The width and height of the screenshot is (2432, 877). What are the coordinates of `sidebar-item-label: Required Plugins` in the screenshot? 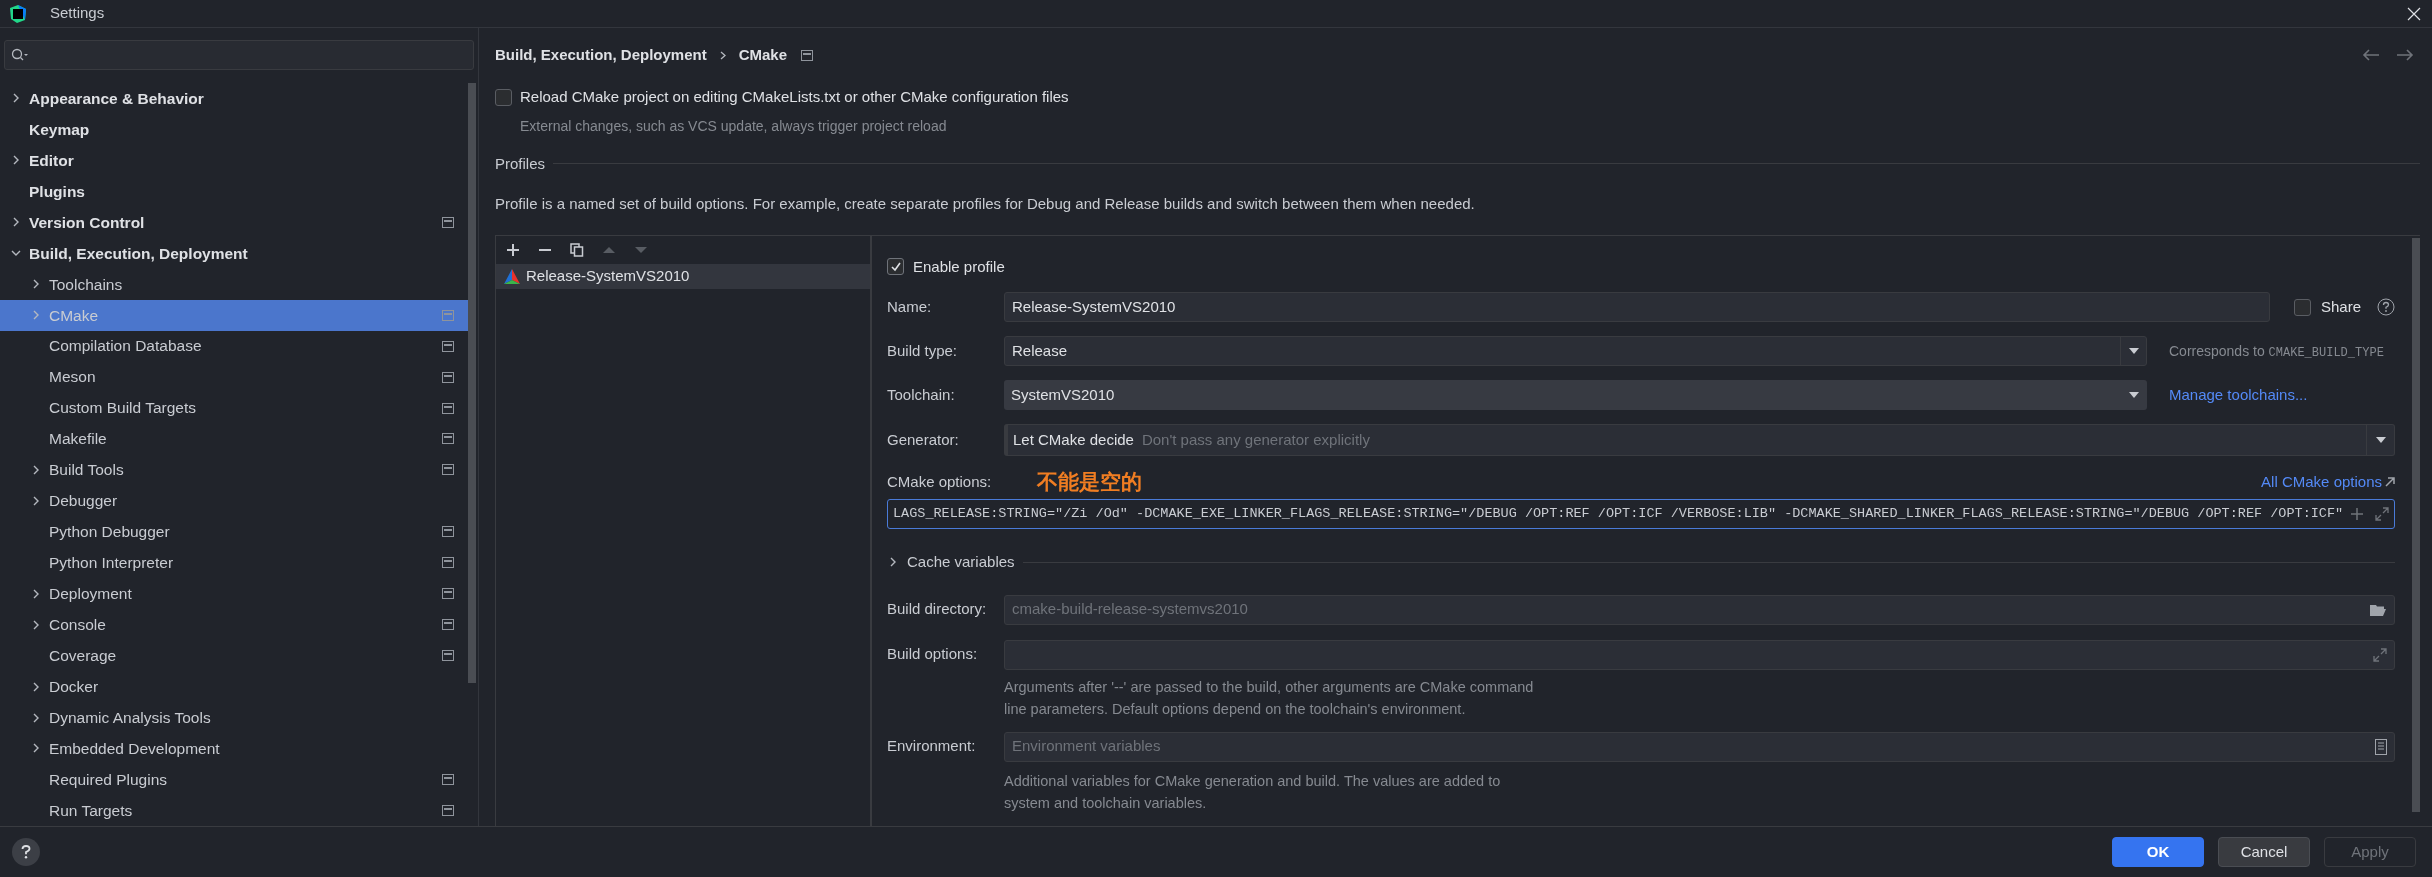 It's located at (109, 779).